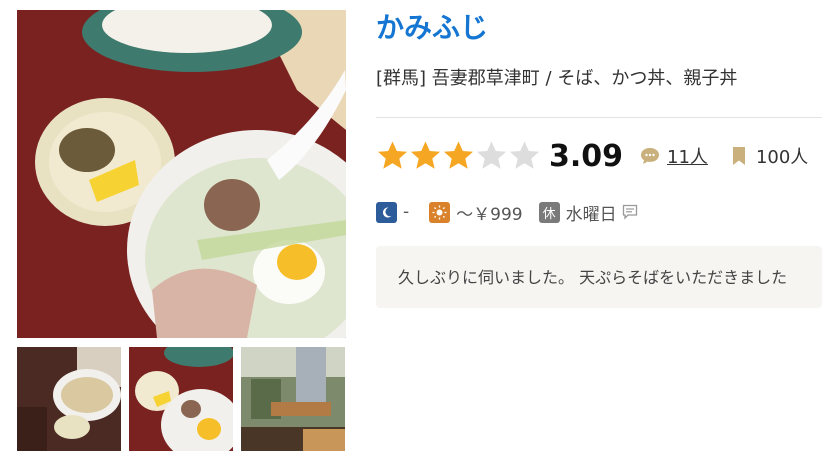 The height and width of the screenshot is (464, 822). Describe the element at coordinates (647, 78) in the screenshot. I see `genre-label: そば、かつ丼、親子丼` at that location.